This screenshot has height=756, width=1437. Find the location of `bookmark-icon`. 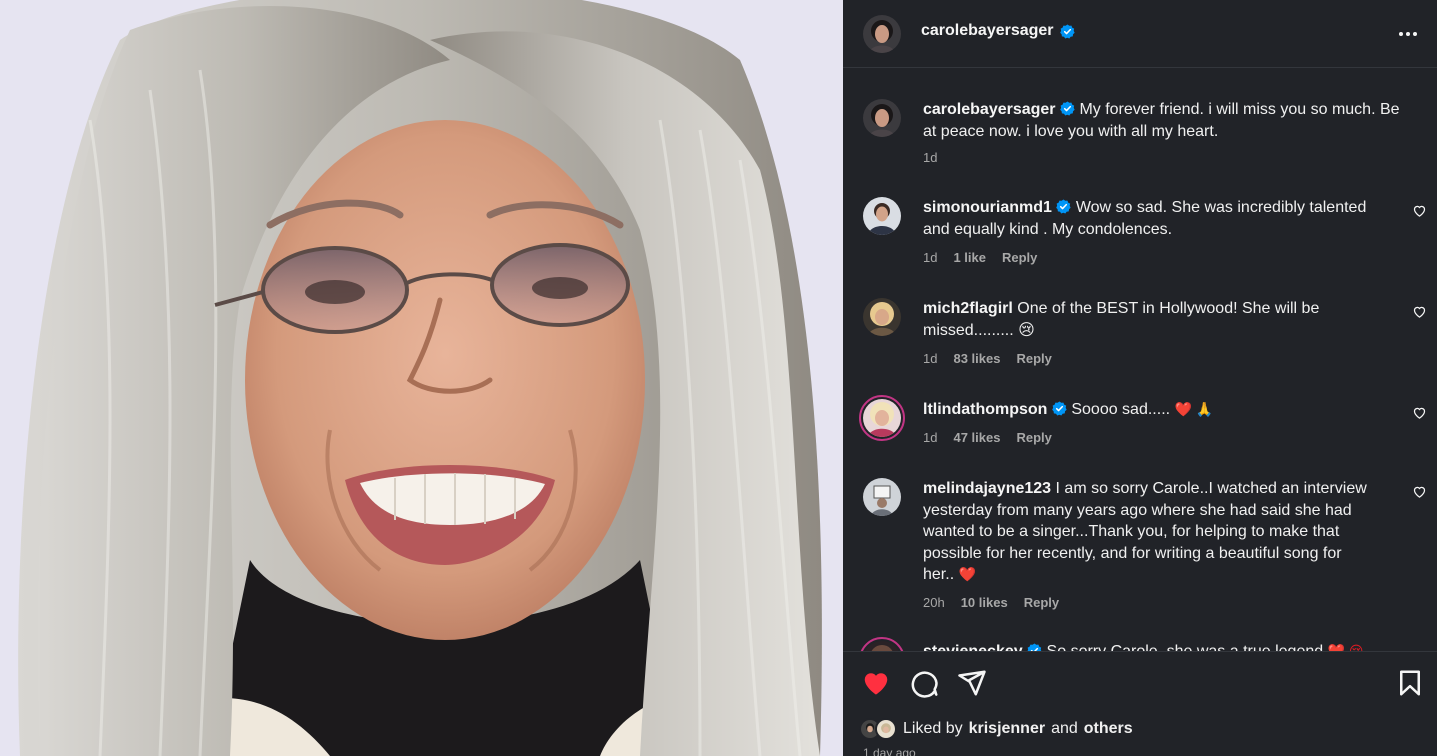

bookmark-icon is located at coordinates (1410, 683).